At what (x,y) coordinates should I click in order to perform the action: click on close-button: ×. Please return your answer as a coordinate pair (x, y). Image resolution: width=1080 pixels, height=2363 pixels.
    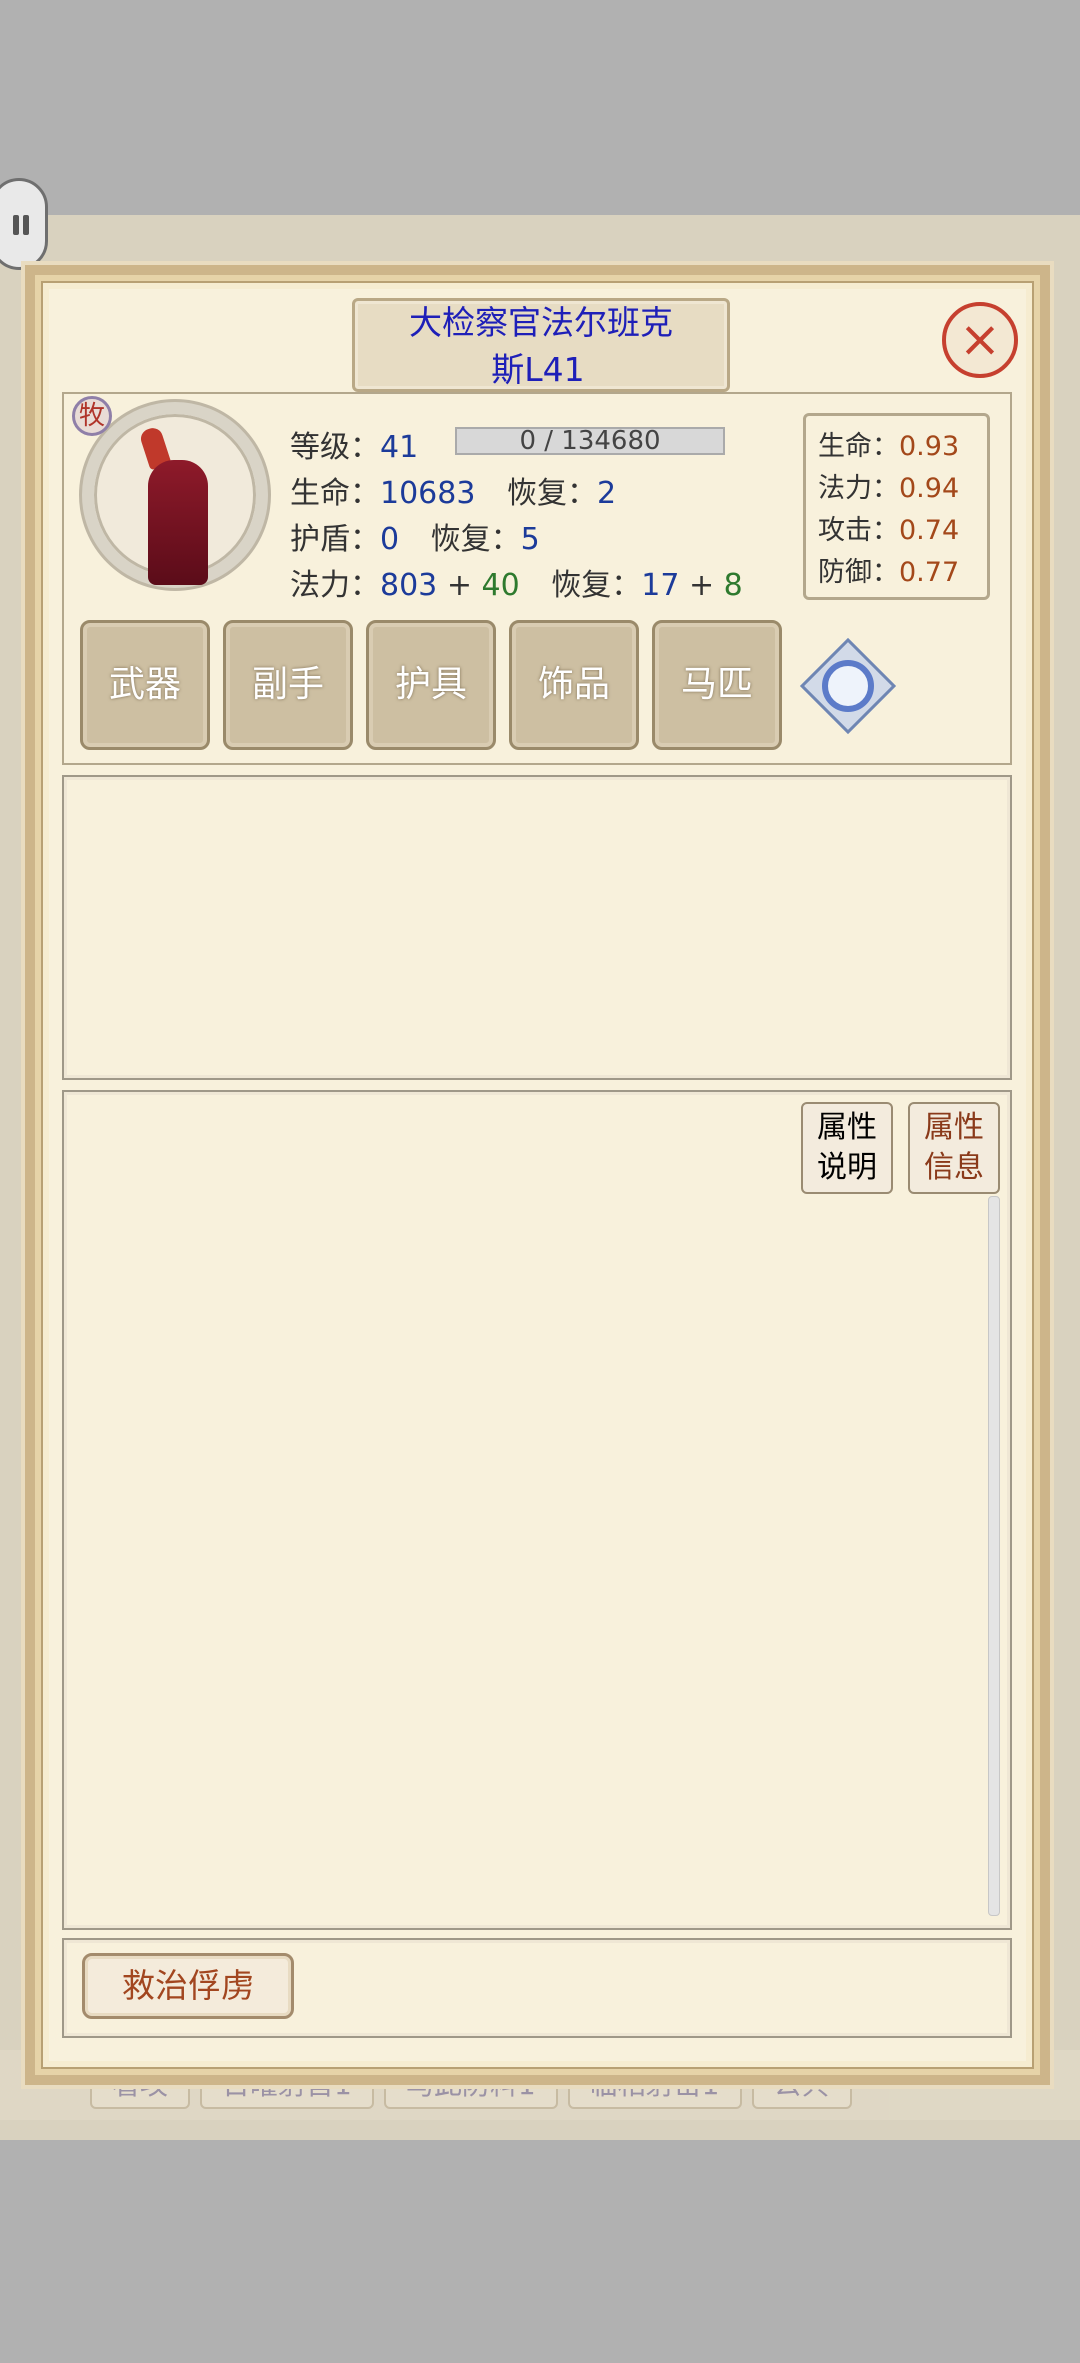
    Looking at the image, I should click on (980, 340).